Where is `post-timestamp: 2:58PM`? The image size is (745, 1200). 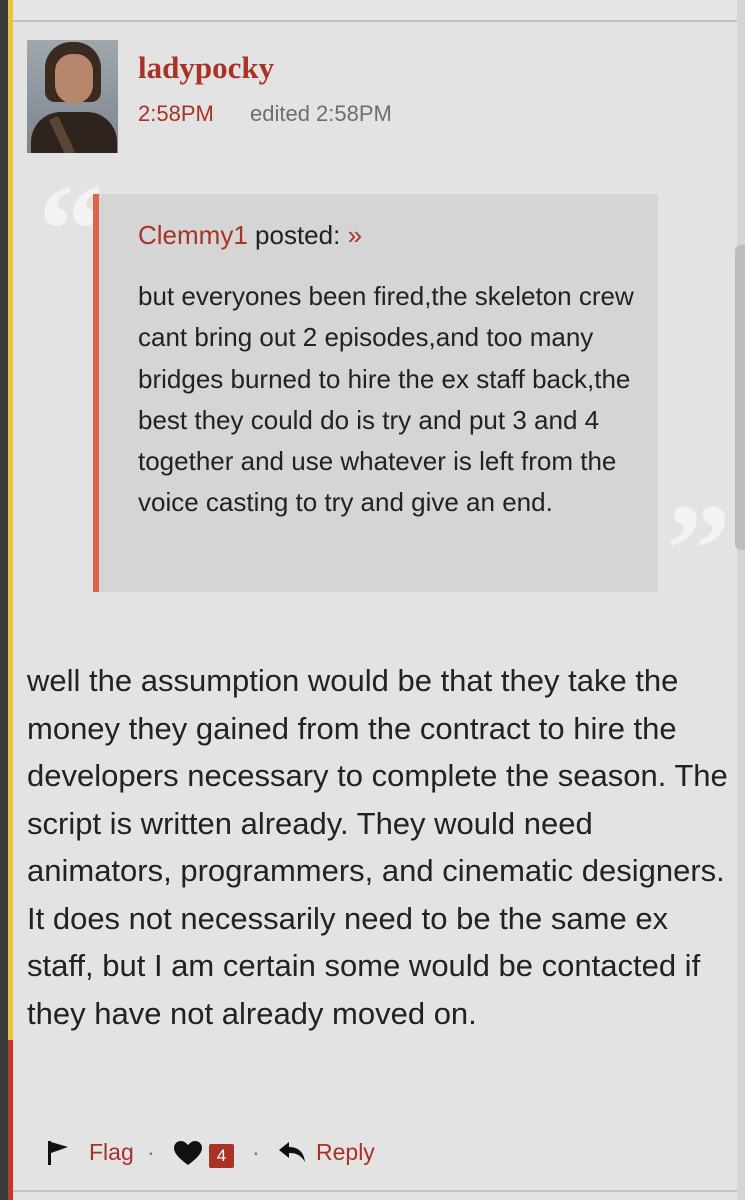
post-timestamp: 2:58PM is located at coordinates (176, 114).